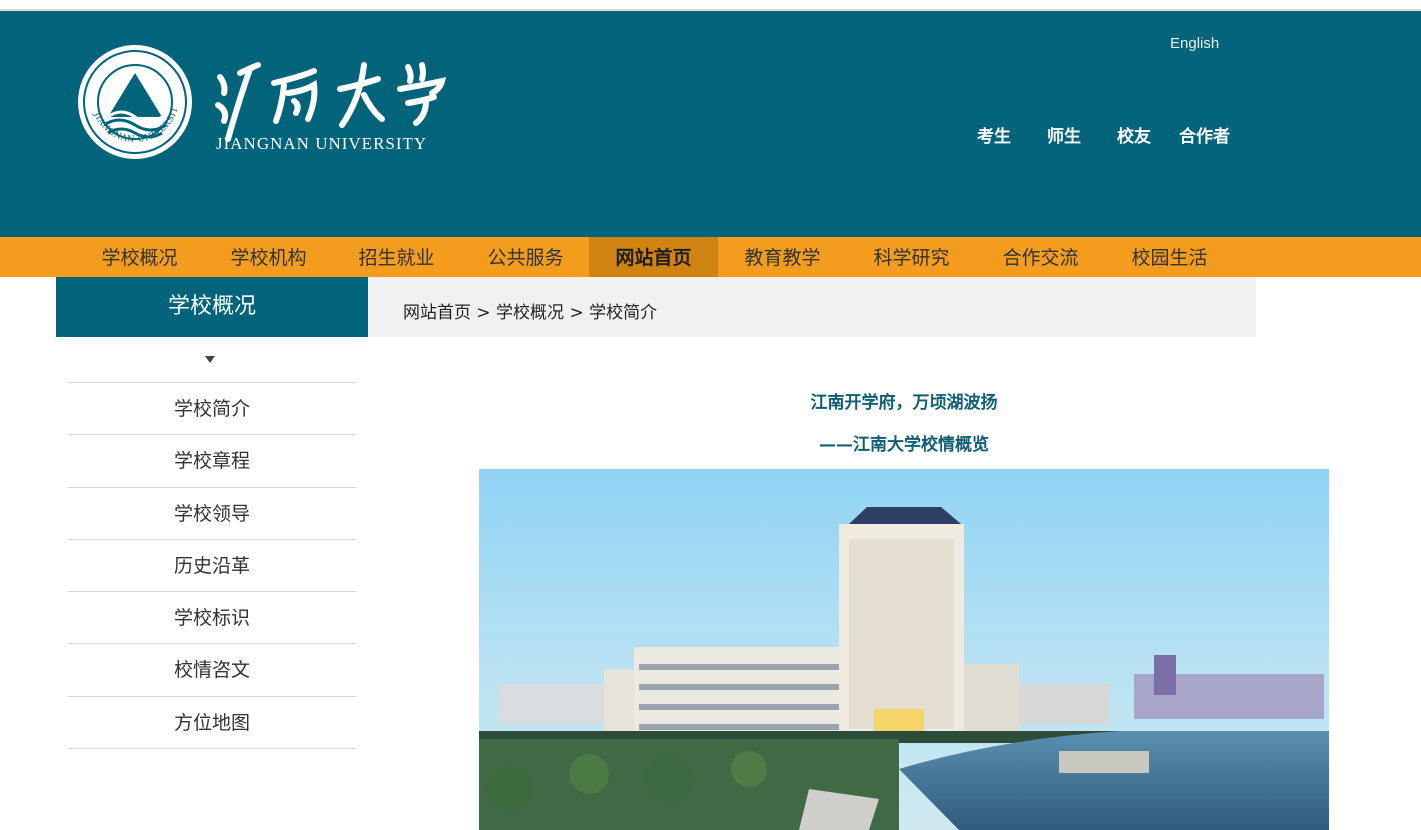  What do you see at coordinates (710, 5) in the screenshot?
I see `top-border` at bounding box center [710, 5].